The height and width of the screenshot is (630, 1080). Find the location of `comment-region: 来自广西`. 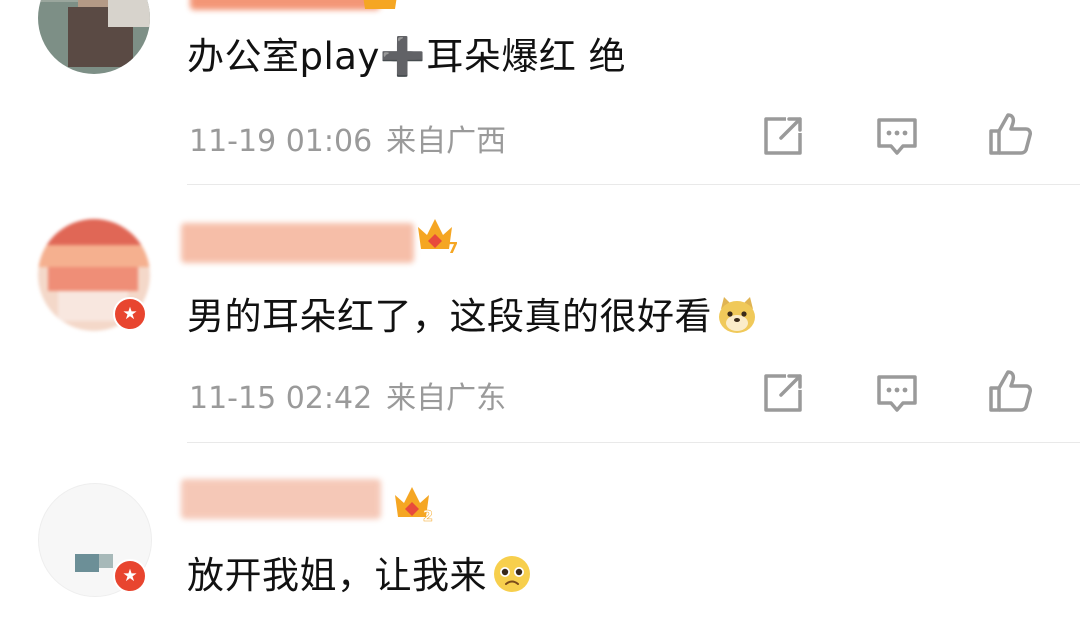

comment-region: 来自广西 is located at coordinates (446, 141).